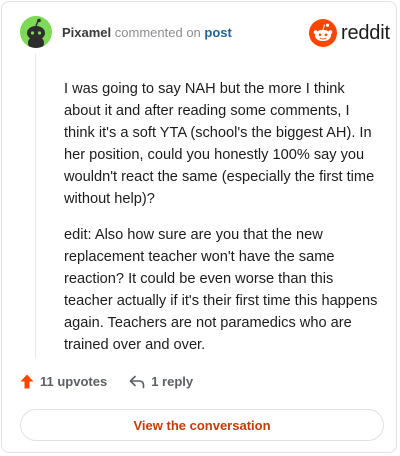 This screenshot has width=400, height=456. What do you see at coordinates (35, 206) in the screenshot?
I see `thread-line` at bounding box center [35, 206].